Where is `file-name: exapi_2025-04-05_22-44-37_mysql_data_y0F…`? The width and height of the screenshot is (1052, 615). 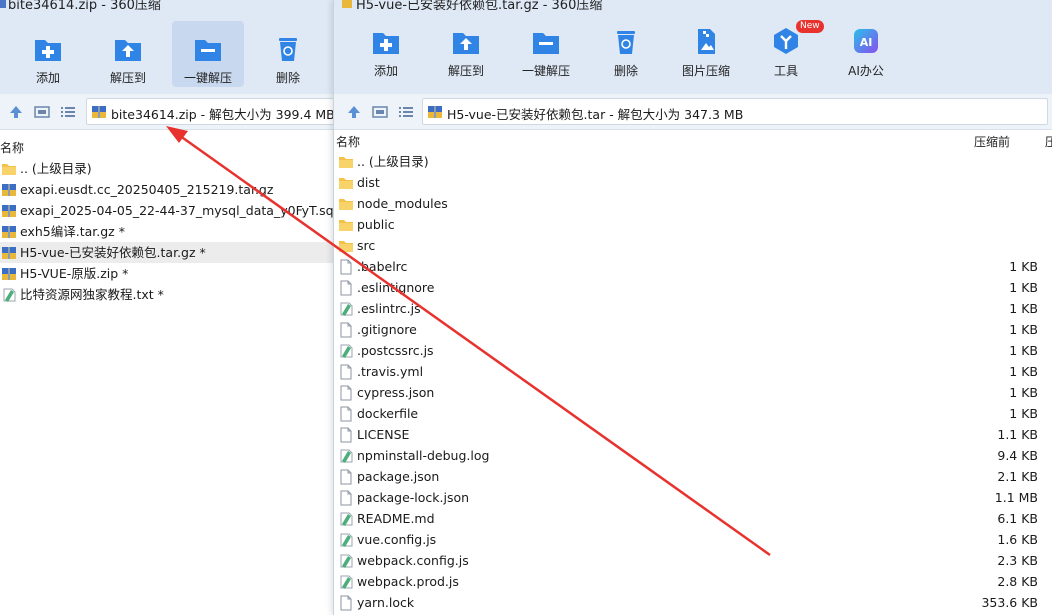 file-name: exapi_2025-04-05_22-44-37_mysql_data_y0F… is located at coordinates (180, 210).